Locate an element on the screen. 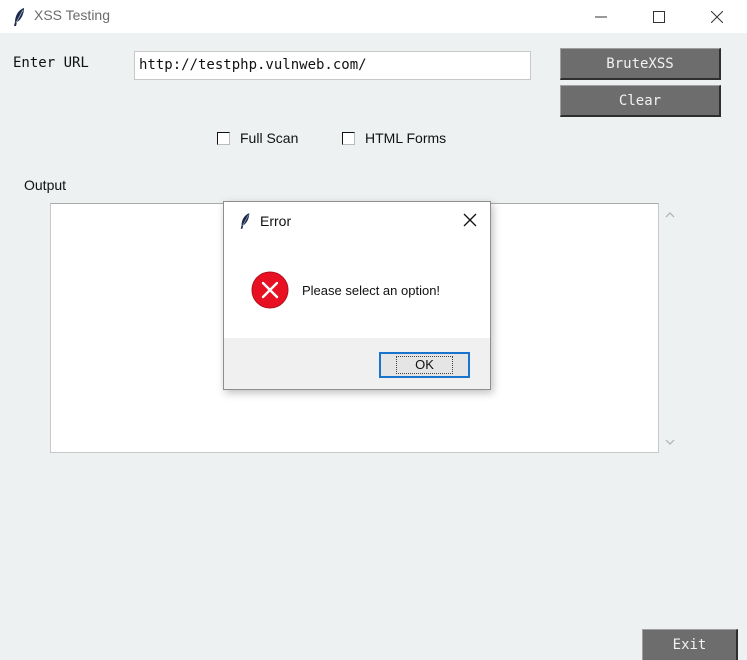  ok-button-label: OK is located at coordinates (424, 365).